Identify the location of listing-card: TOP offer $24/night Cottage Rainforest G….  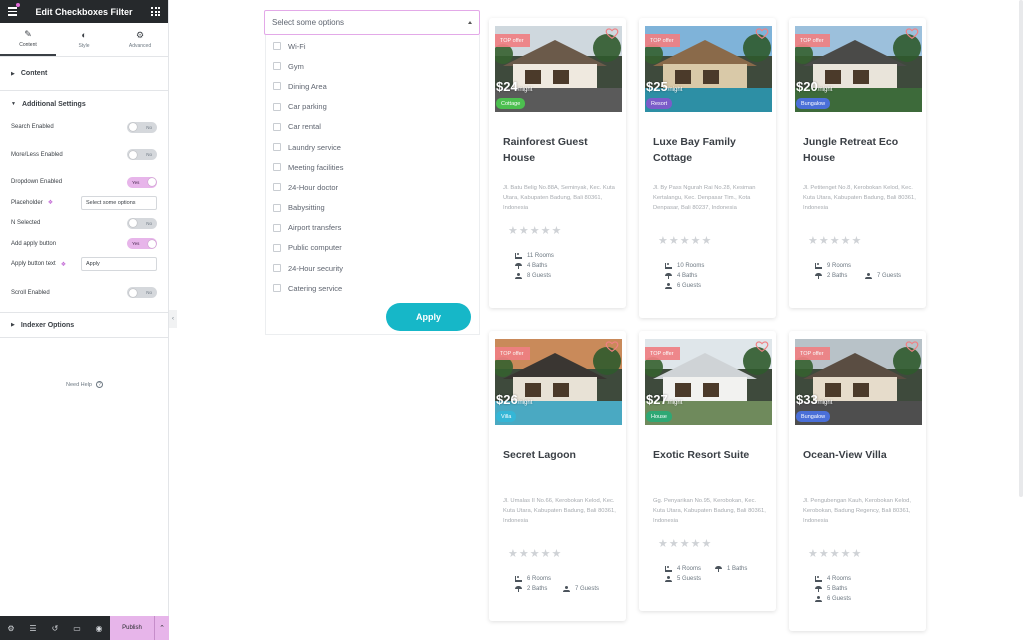
(557, 163).